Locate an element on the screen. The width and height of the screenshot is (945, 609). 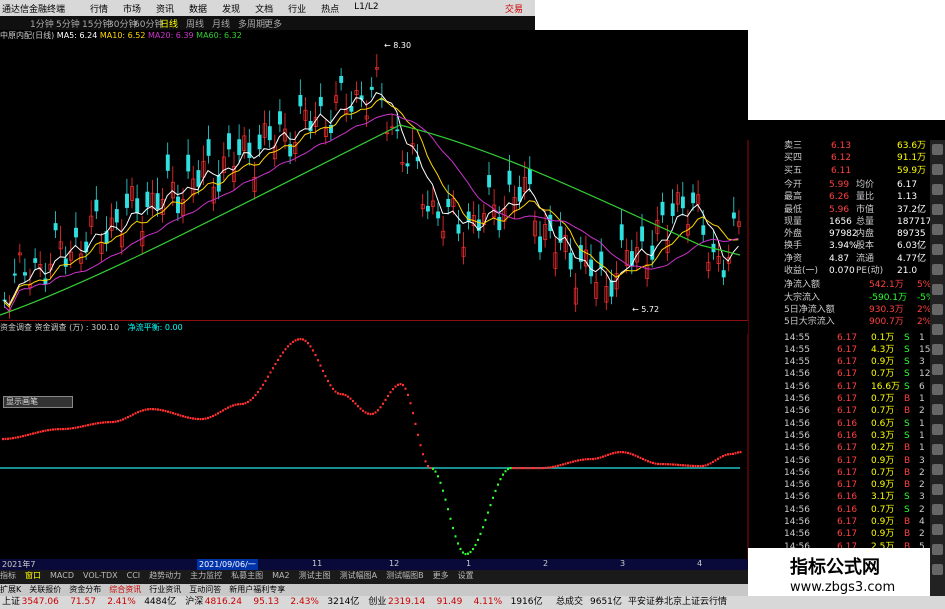
period-8: 多周期 is located at coordinates (251, 23).